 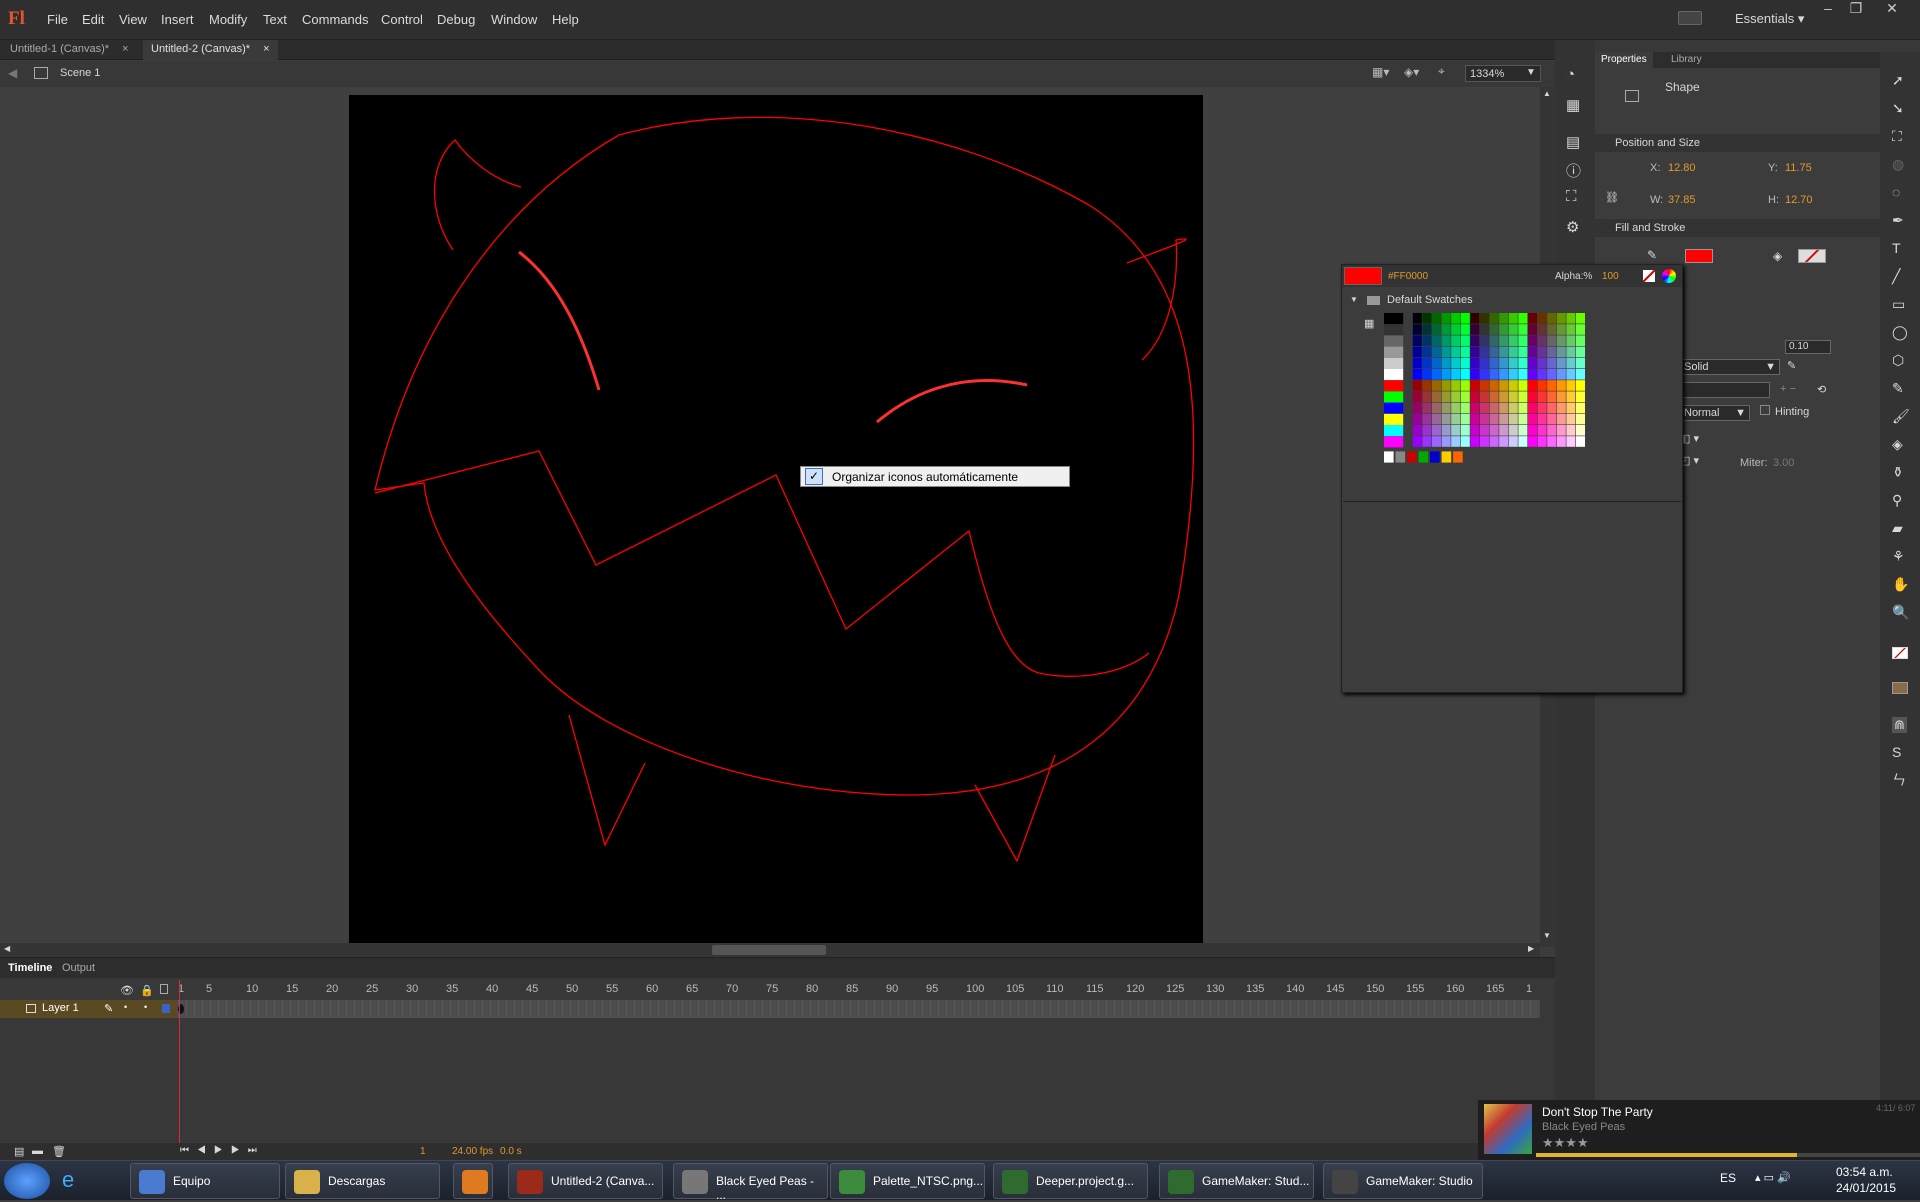 I want to click on transform-icon: ⛶, so click(x=1571, y=196).